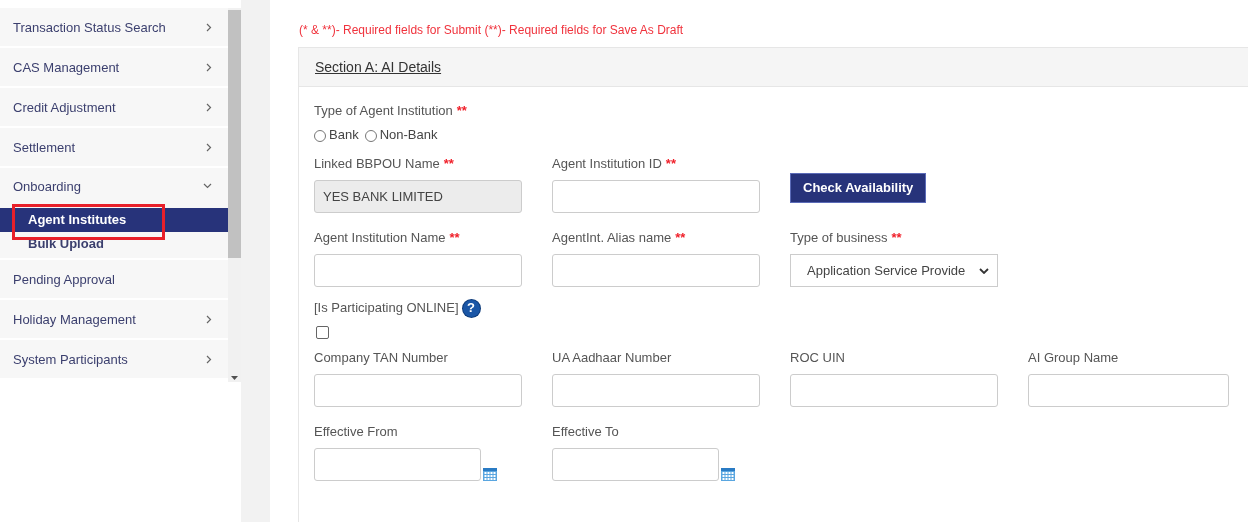  I want to click on section-title: Section A: AI Details, so click(378, 67).